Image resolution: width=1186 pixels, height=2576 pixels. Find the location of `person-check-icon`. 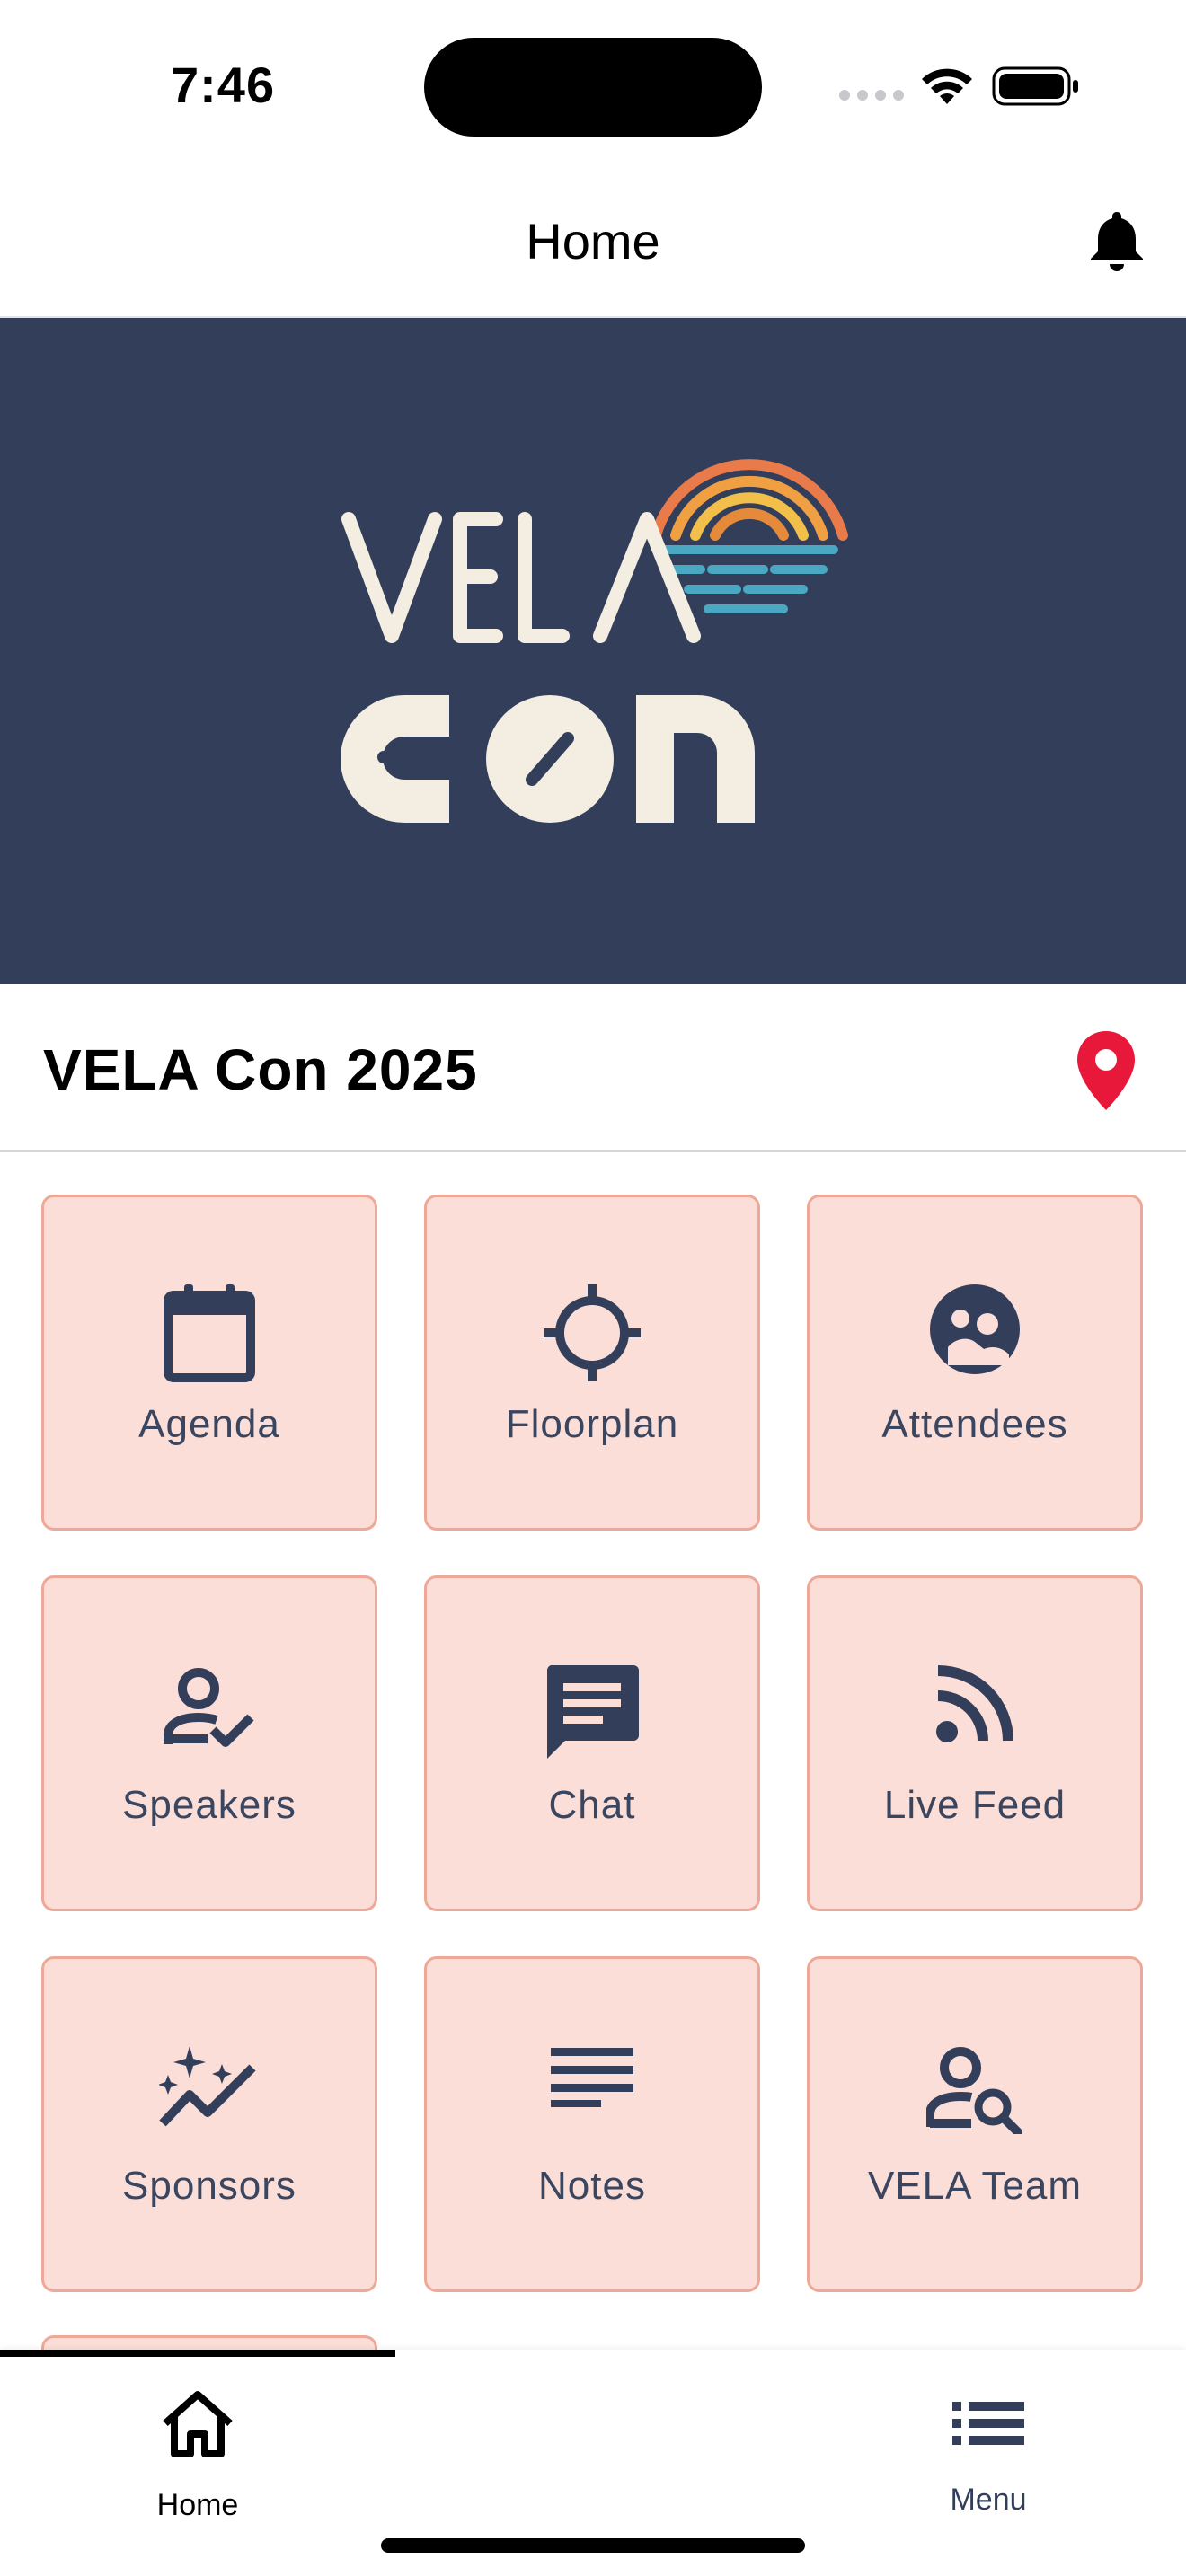

person-check-icon is located at coordinates (209, 1707).